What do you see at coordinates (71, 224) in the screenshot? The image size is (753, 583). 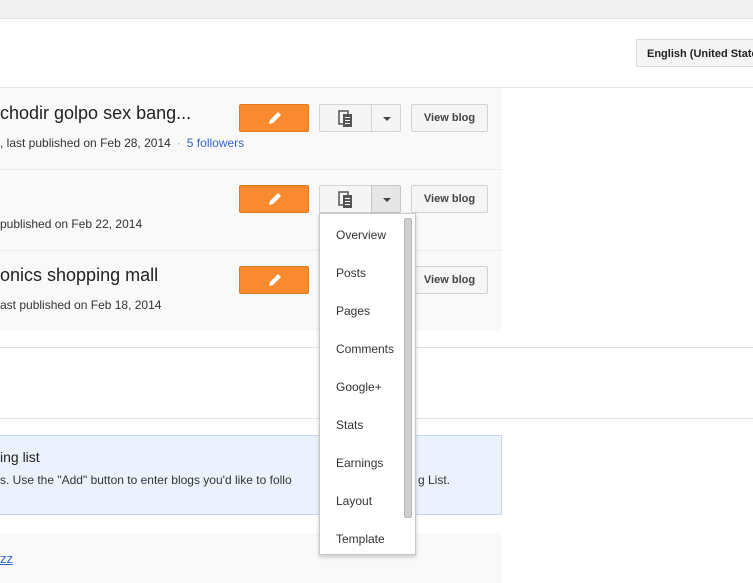 I see `blog-meta: published on Feb 22, 2014` at bounding box center [71, 224].